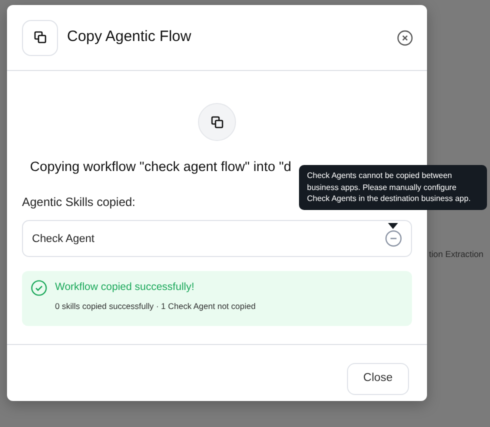  I want to click on result-detail: 0 skills copied successfully · 1 Check Agent not copied, so click(156, 306).